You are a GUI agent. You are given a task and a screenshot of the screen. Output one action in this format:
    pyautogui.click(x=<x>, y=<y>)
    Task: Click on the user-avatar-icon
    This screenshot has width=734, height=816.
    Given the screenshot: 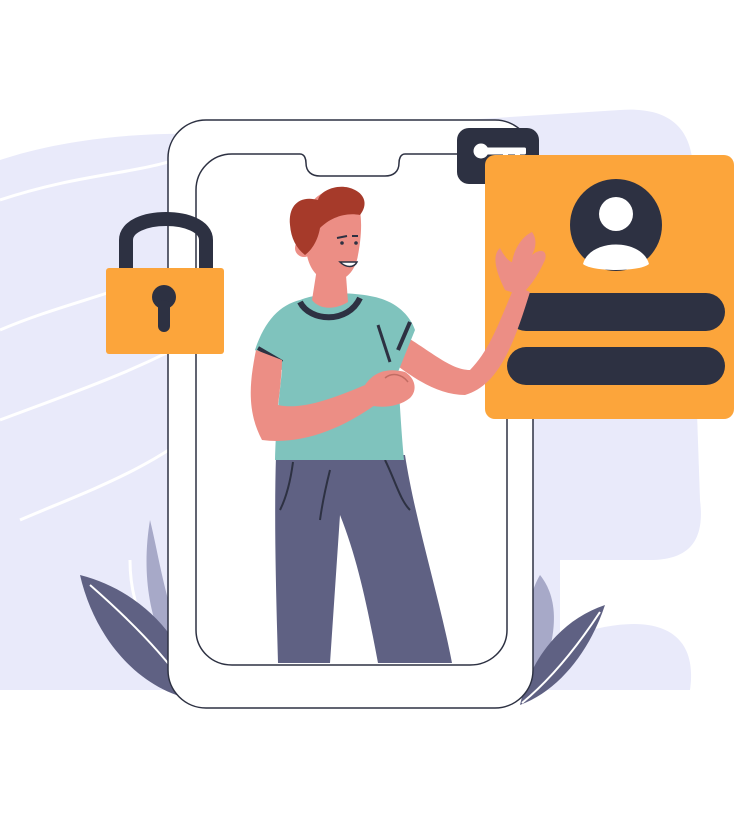 What is the action you would take?
    pyautogui.click(x=616, y=225)
    